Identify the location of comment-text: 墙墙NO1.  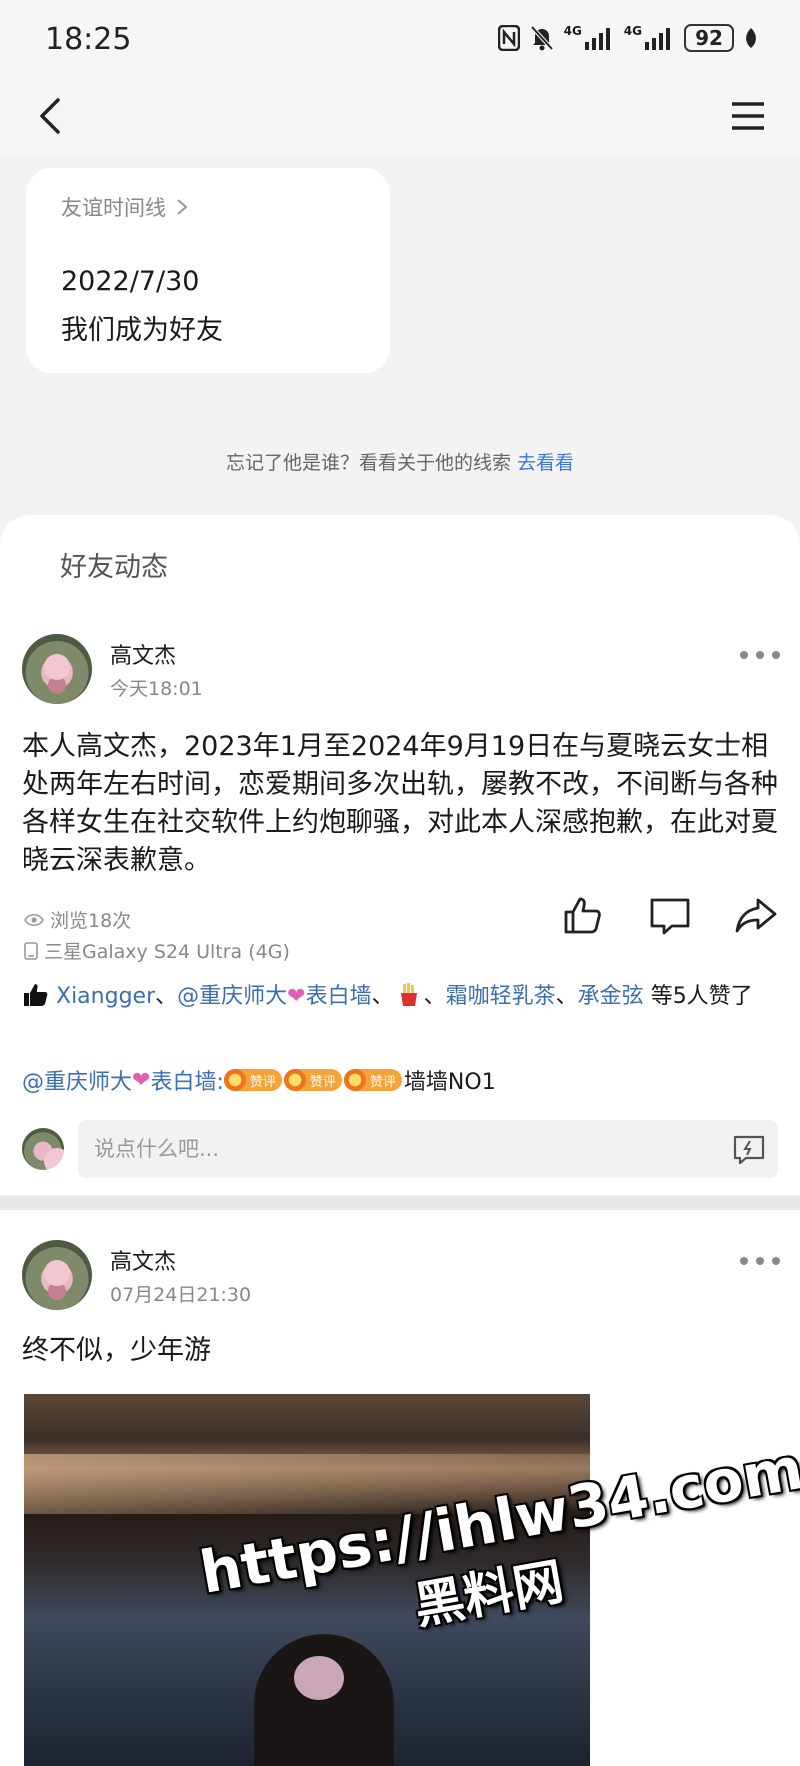
(449, 1082).